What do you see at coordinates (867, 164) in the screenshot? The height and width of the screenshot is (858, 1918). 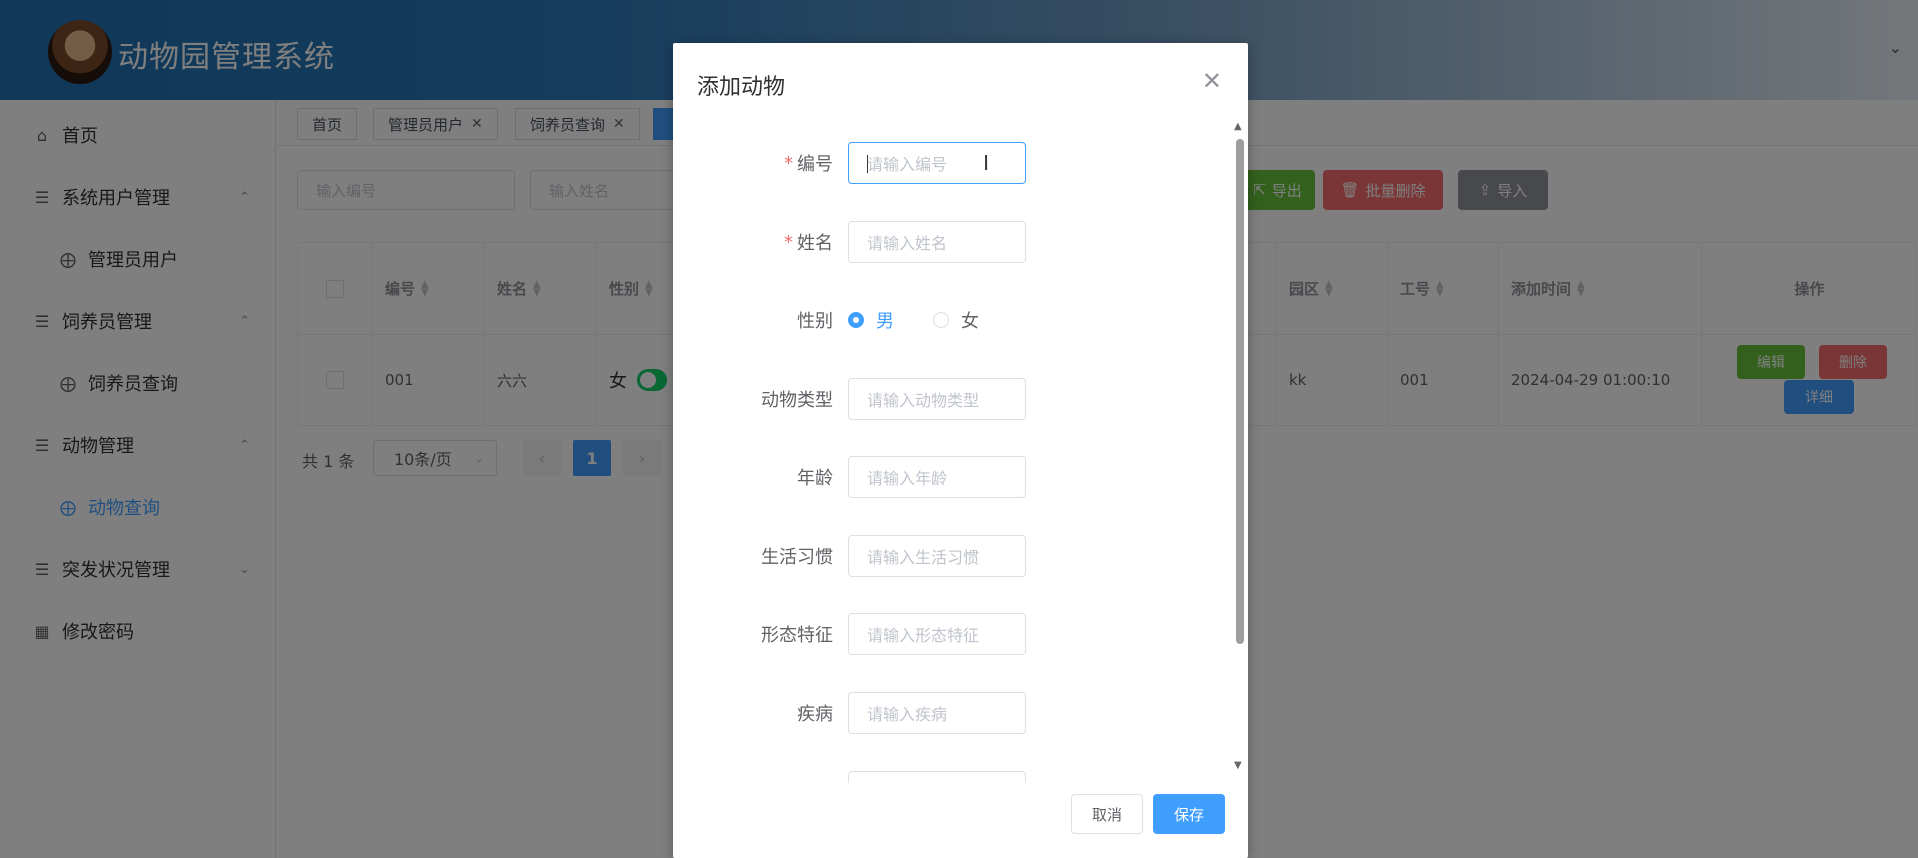 I see `text-cursor` at bounding box center [867, 164].